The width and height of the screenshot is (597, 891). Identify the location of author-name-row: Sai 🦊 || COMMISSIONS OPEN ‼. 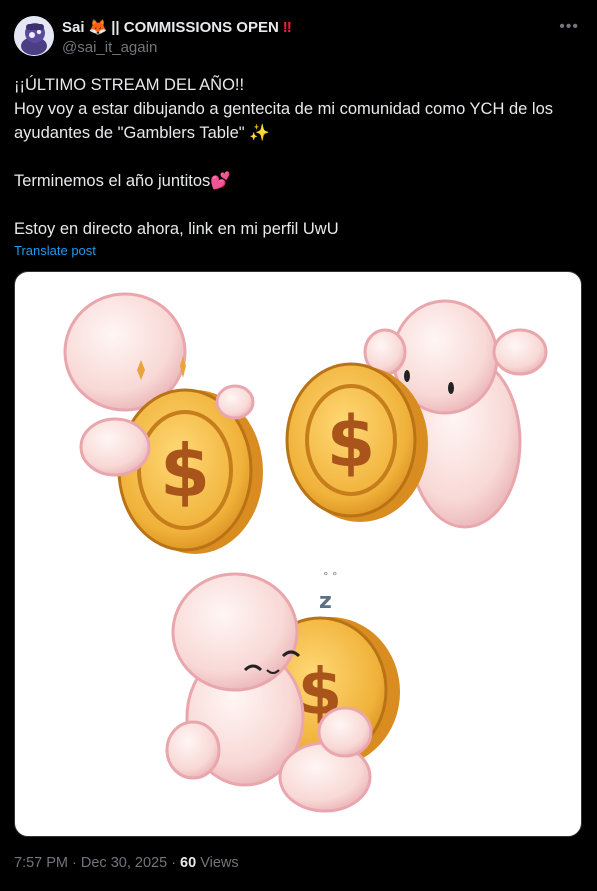
(177, 27).